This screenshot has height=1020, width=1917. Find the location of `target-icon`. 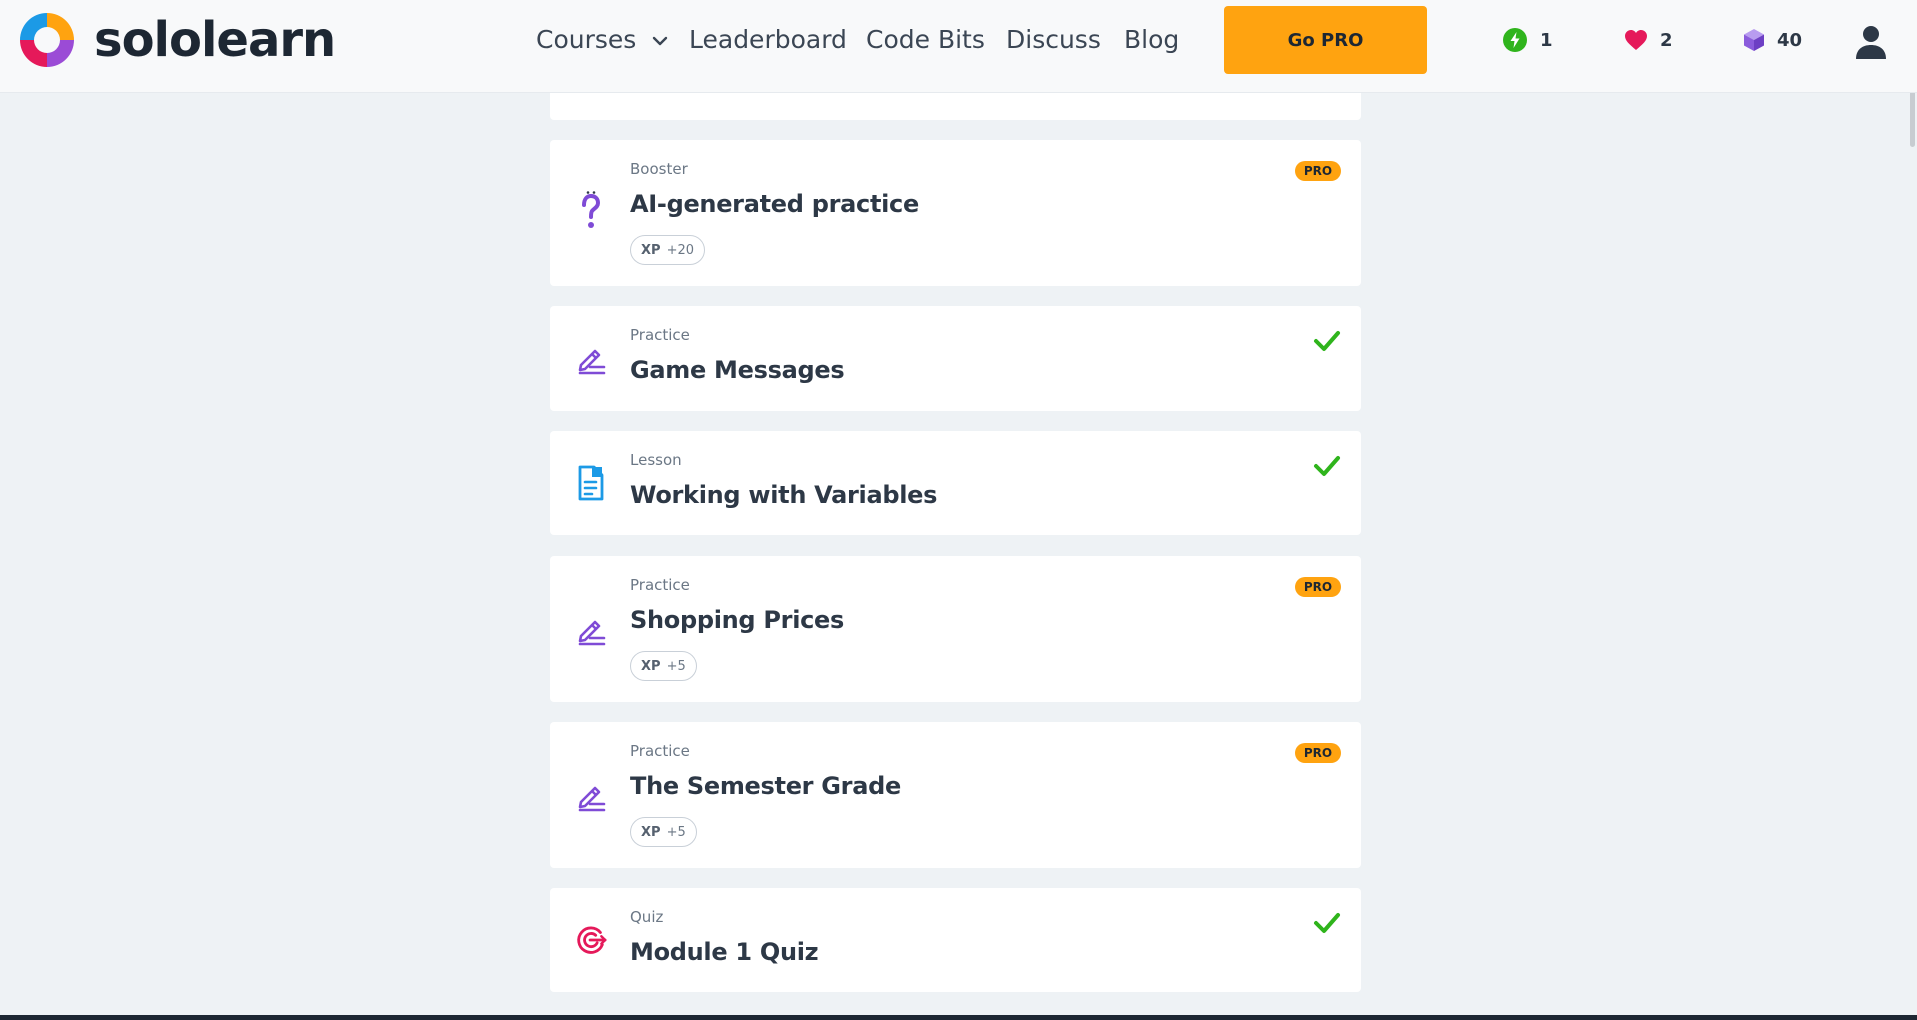

target-icon is located at coordinates (591, 940).